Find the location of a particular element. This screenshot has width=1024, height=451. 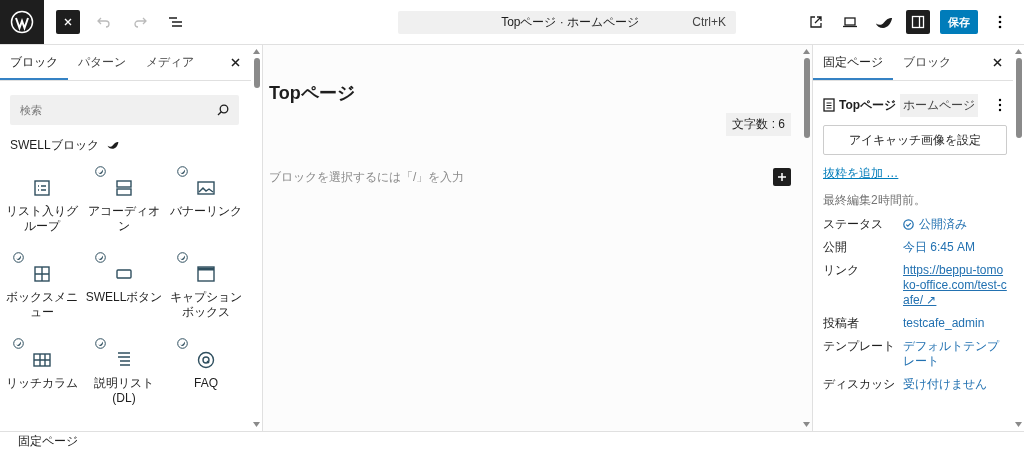

redo-arrow-icon is located at coordinates (140, 22).